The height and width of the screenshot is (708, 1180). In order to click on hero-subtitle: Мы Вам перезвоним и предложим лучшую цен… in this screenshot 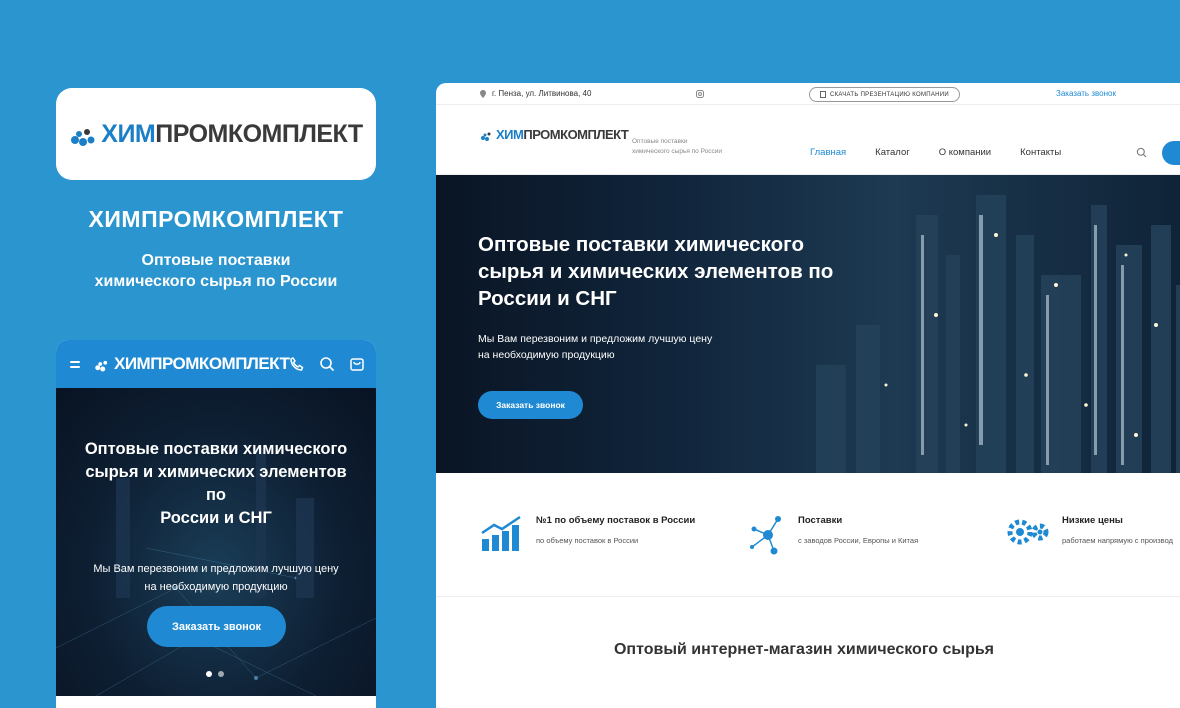, I will do `click(618, 347)`.